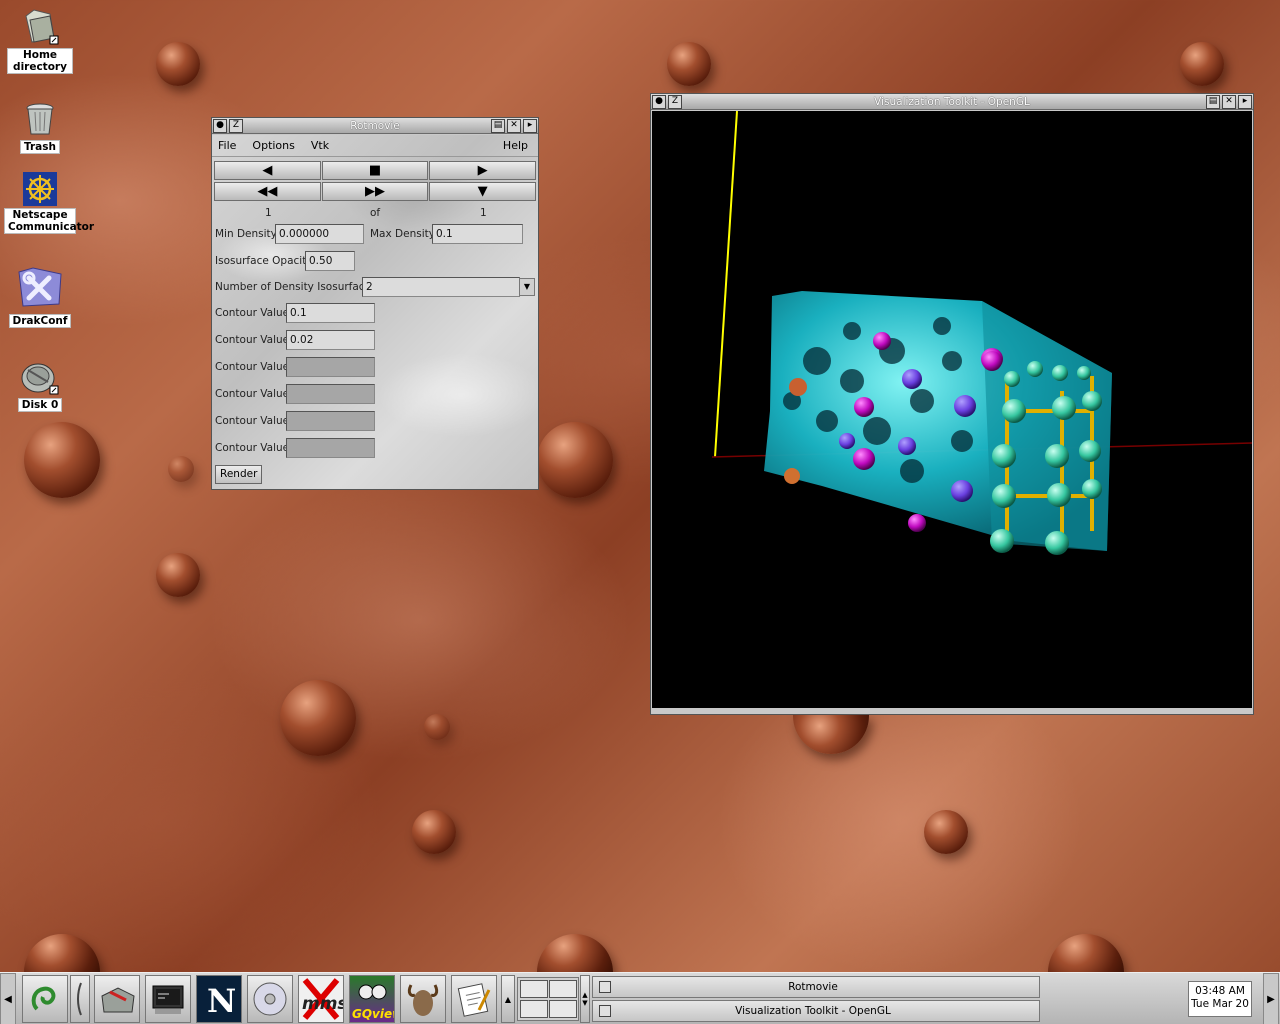 The image size is (1280, 1024). What do you see at coordinates (375, 213) in the screenshot?
I see `frame-of-label: of` at bounding box center [375, 213].